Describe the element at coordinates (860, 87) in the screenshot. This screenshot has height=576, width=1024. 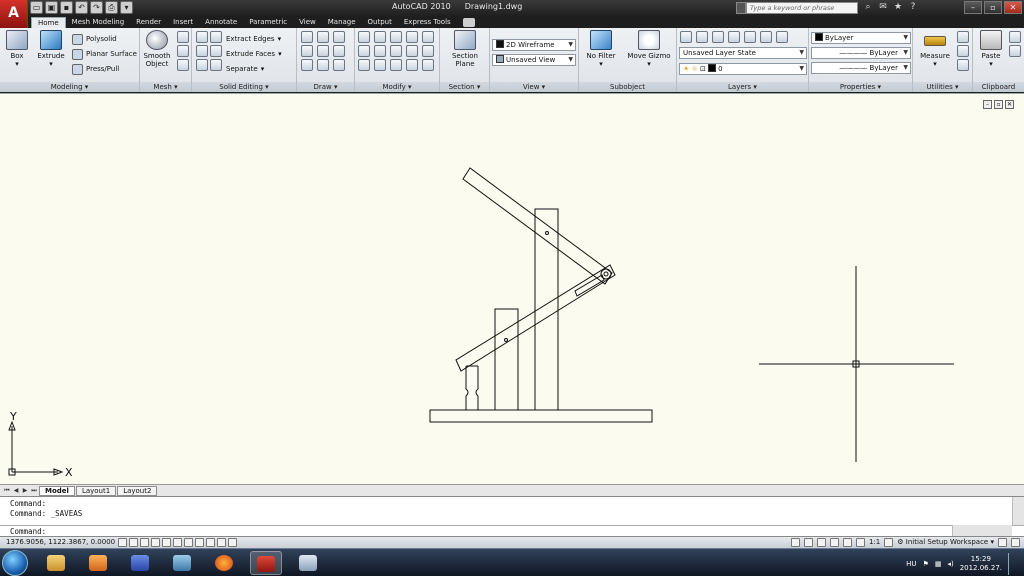
I see `panel-title-properties: Properties ▾` at that location.